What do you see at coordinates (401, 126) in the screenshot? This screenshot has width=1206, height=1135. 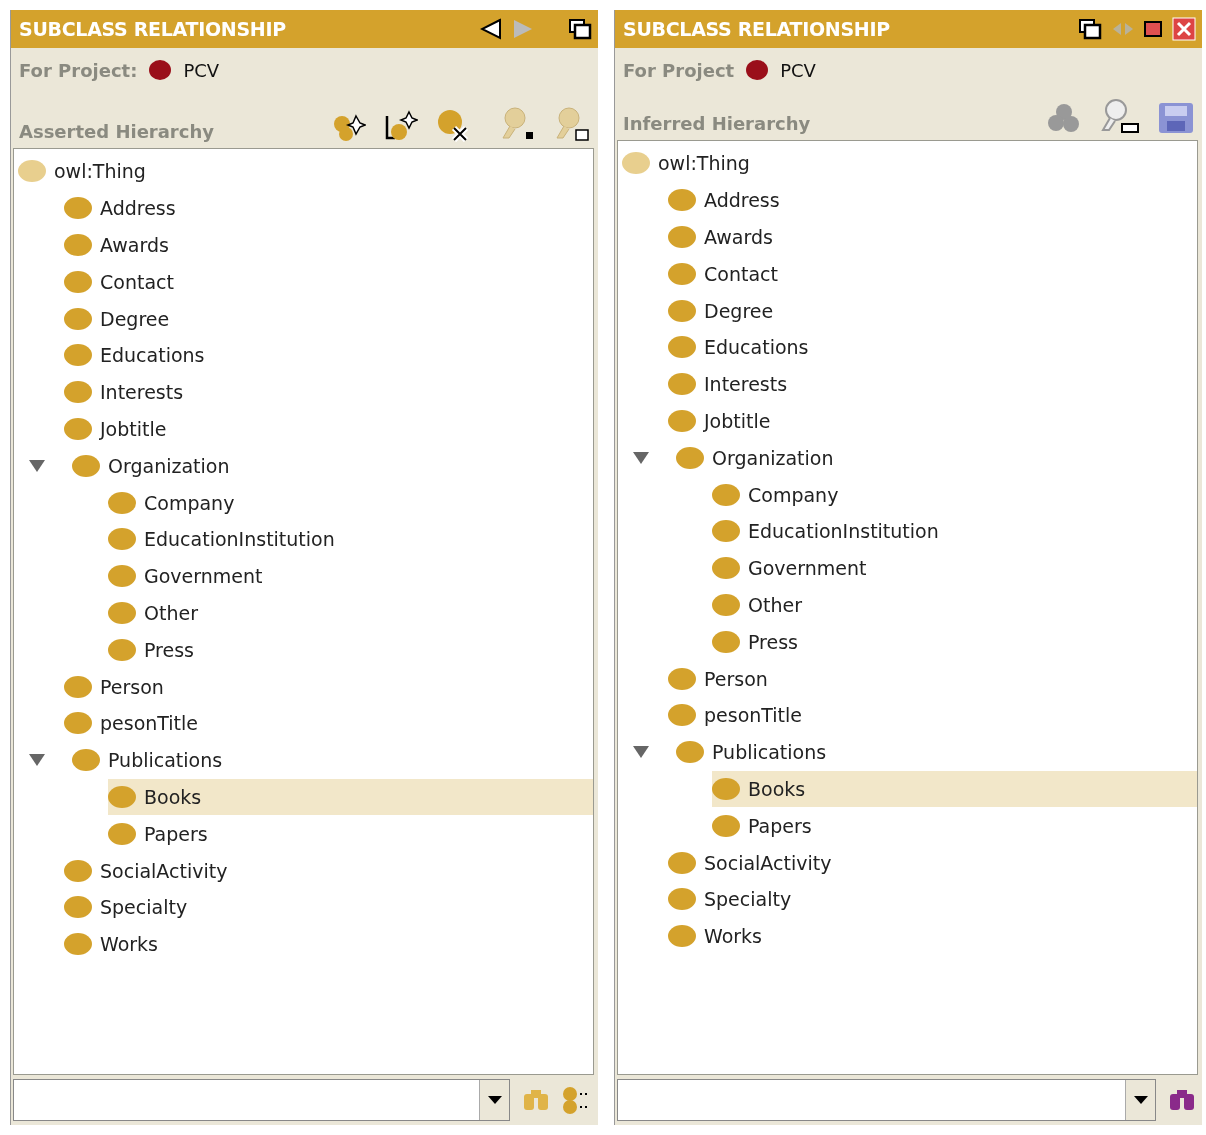 I see `create-sibling-icon` at bounding box center [401, 126].